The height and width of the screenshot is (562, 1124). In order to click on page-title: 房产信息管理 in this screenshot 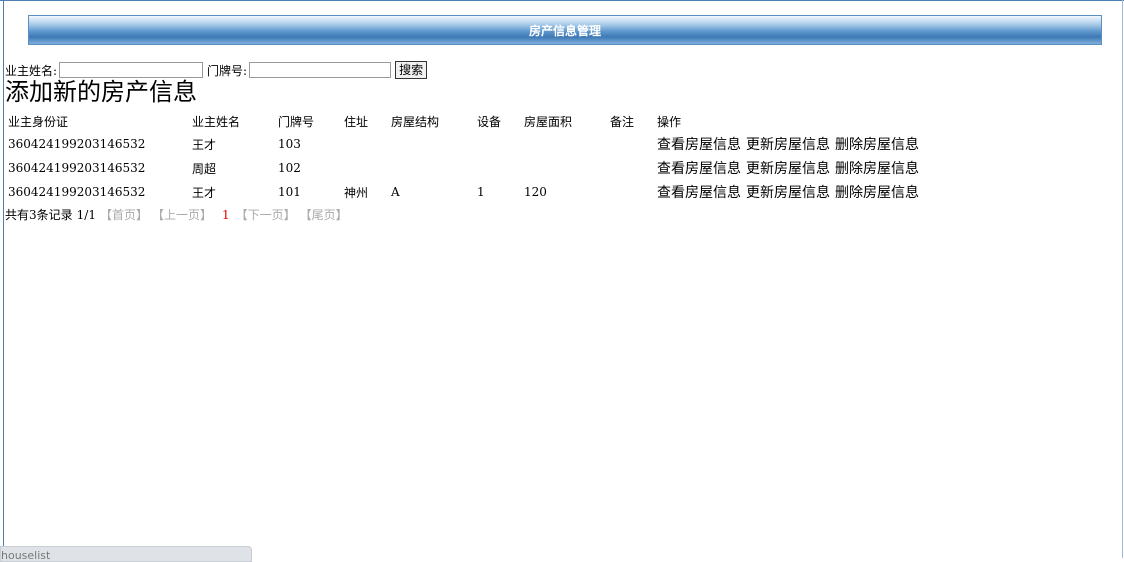, I will do `click(564, 30)`.